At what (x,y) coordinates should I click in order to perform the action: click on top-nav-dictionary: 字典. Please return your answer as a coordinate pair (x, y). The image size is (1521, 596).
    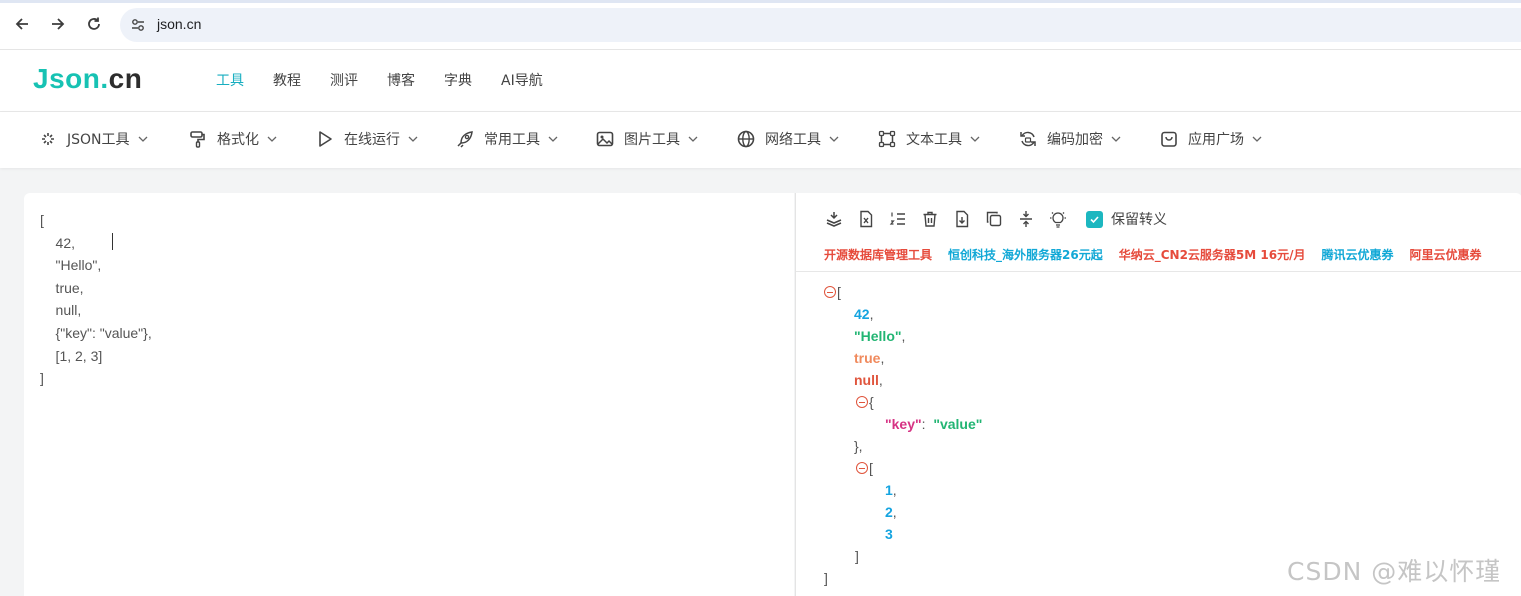
    Looking at the image, I should click on (458, 80).